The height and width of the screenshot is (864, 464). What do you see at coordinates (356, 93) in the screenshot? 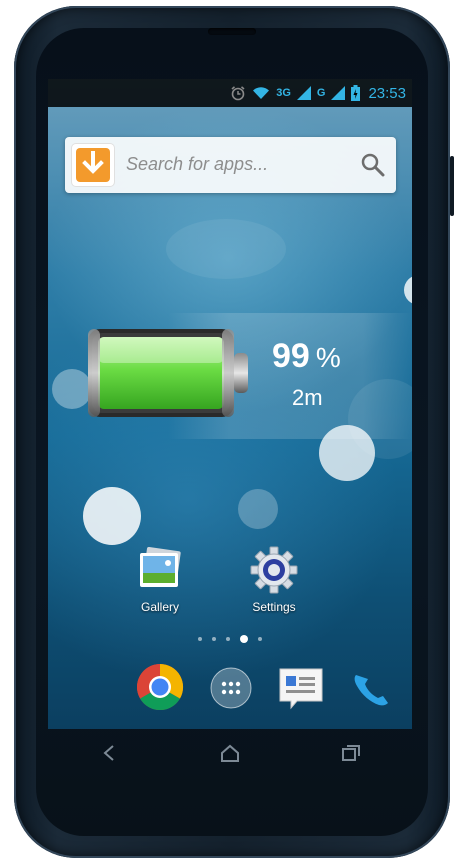
I see `battery-charging-icon` at bounding box center [356, 93].